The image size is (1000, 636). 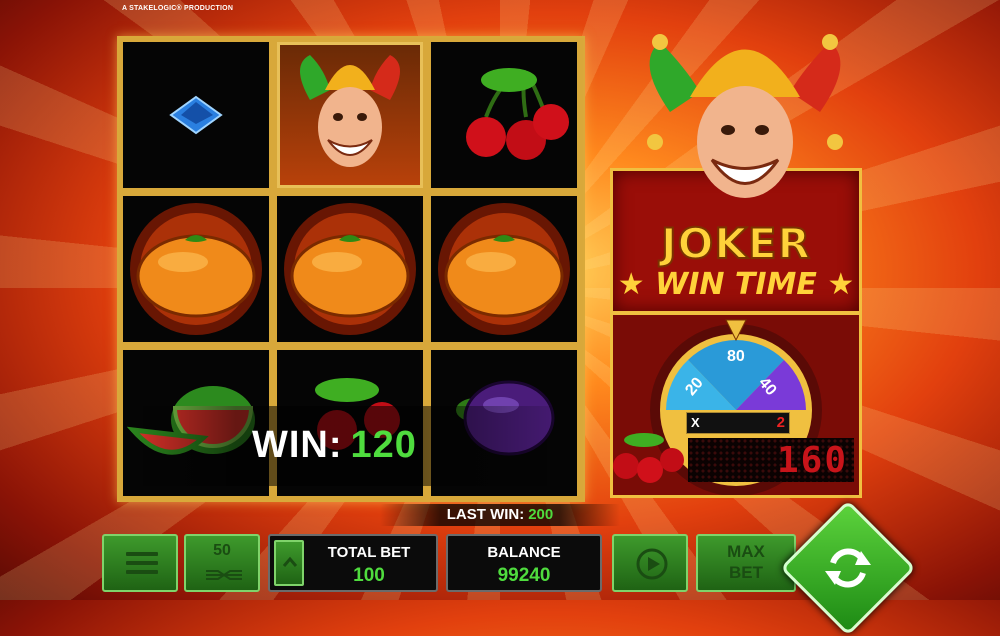 I want to click on max-bet-label: MAX BET, so click(x=746, y=562).